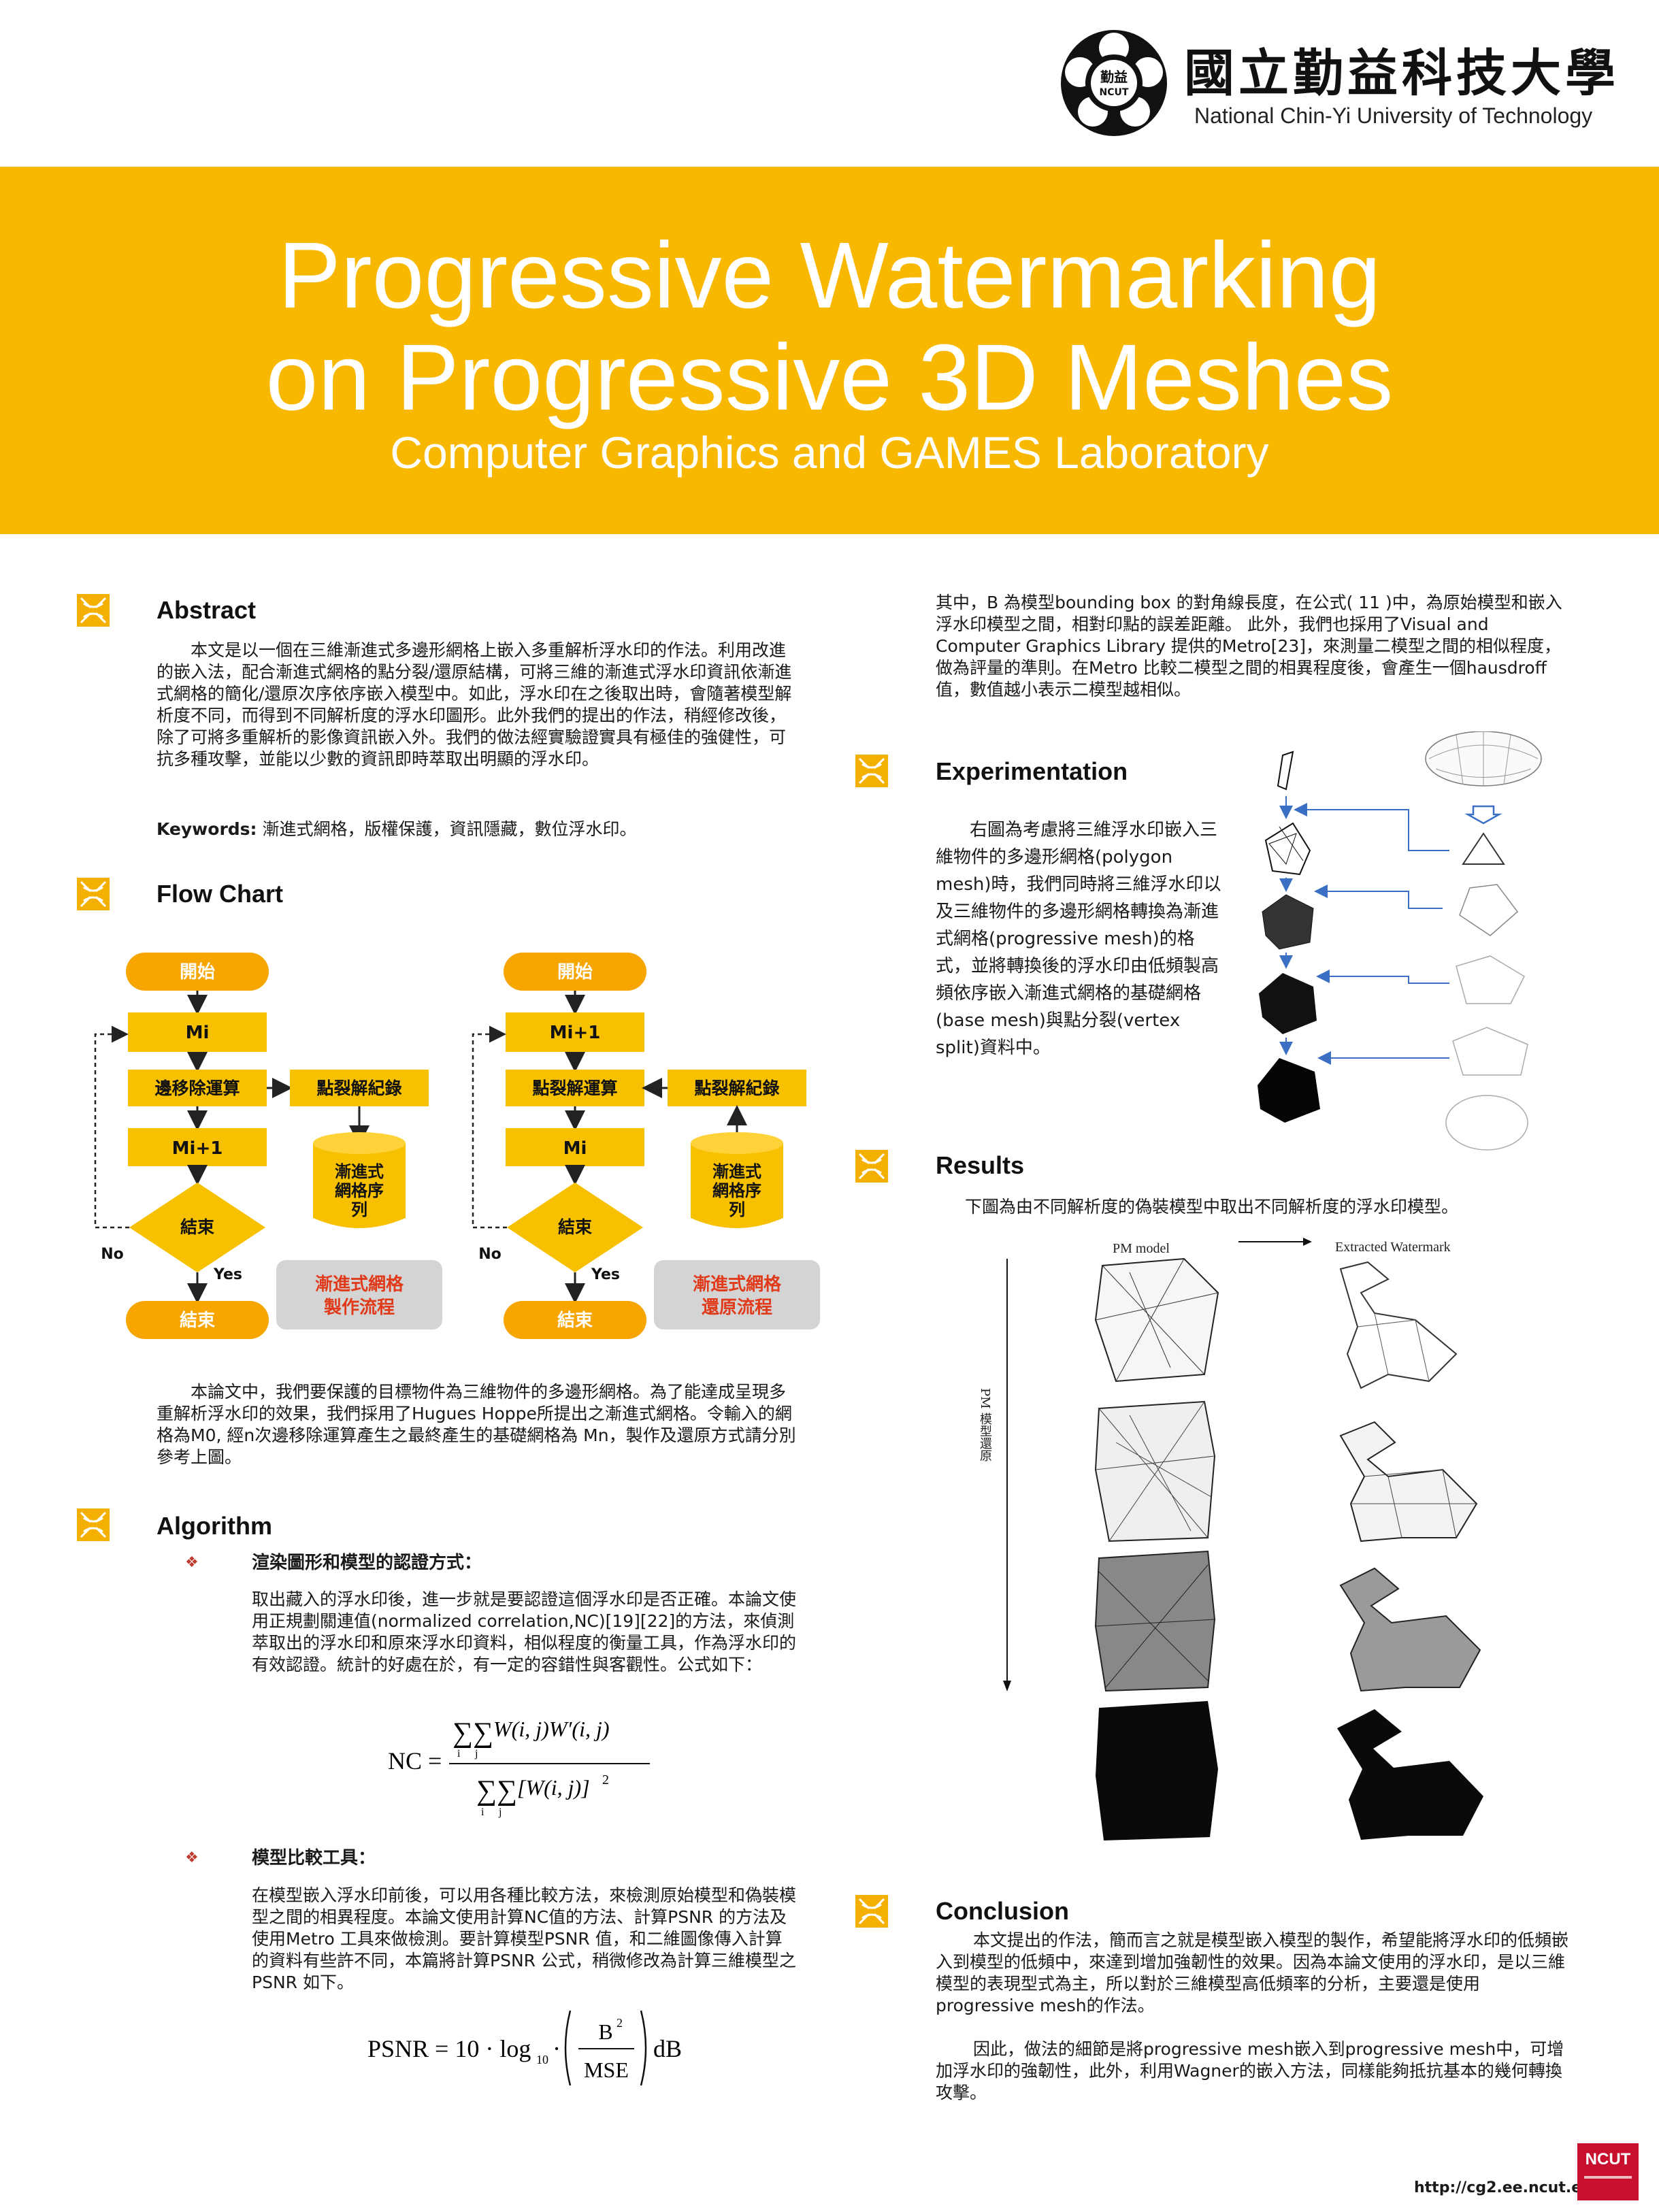  I want to click on keywords-line: Keywords: 漸進式網格，版權保護，資訊隱藏，數位浮水印。, so click(477, 829).